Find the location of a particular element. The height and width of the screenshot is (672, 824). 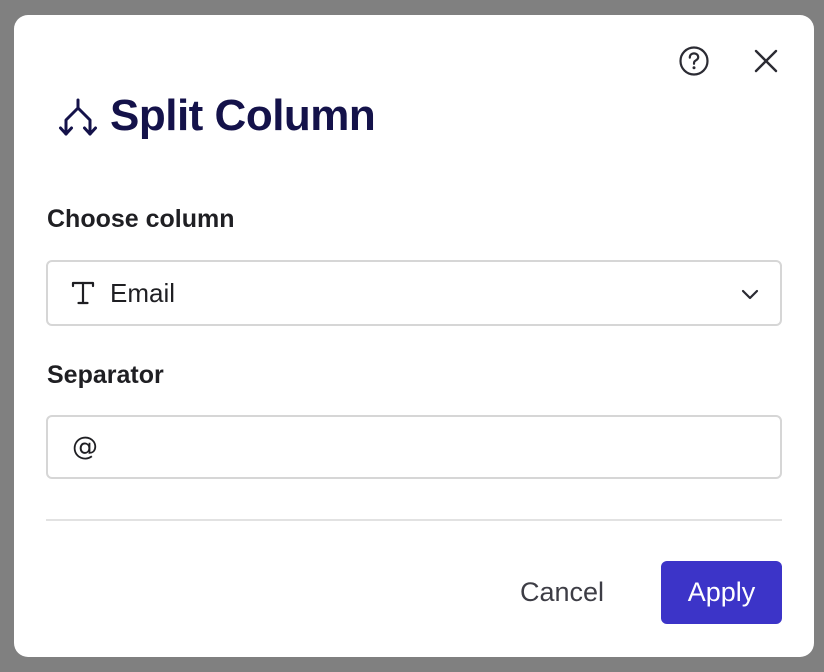

split-arrows-icon is located at coordinates (78, 116).